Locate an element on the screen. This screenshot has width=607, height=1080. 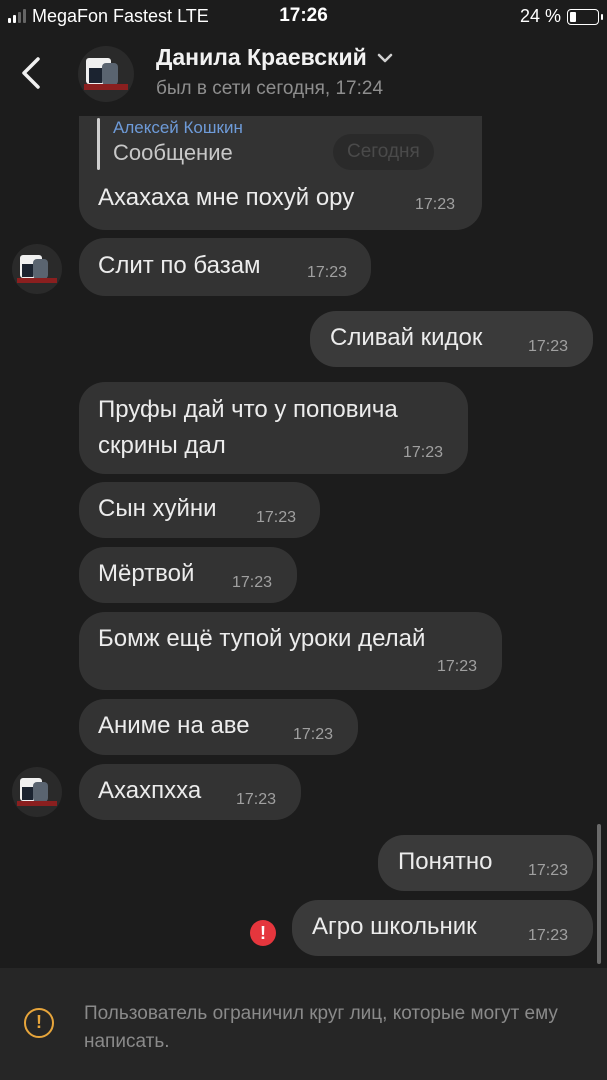
error-icon: ! is located at coordinates (263, 933).